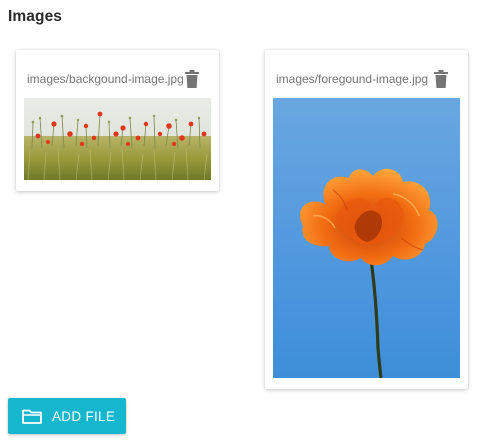 This screenshot has height=446, width=483. I want to click on add-file-button: ADD FILE, so click(67, 416).